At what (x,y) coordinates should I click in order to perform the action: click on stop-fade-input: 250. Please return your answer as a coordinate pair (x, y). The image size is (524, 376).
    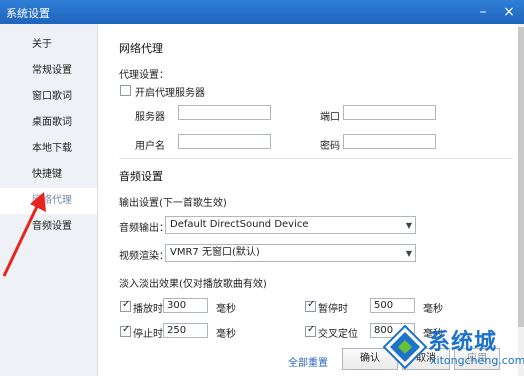
    Looking at the image, I should click on (185, 330).